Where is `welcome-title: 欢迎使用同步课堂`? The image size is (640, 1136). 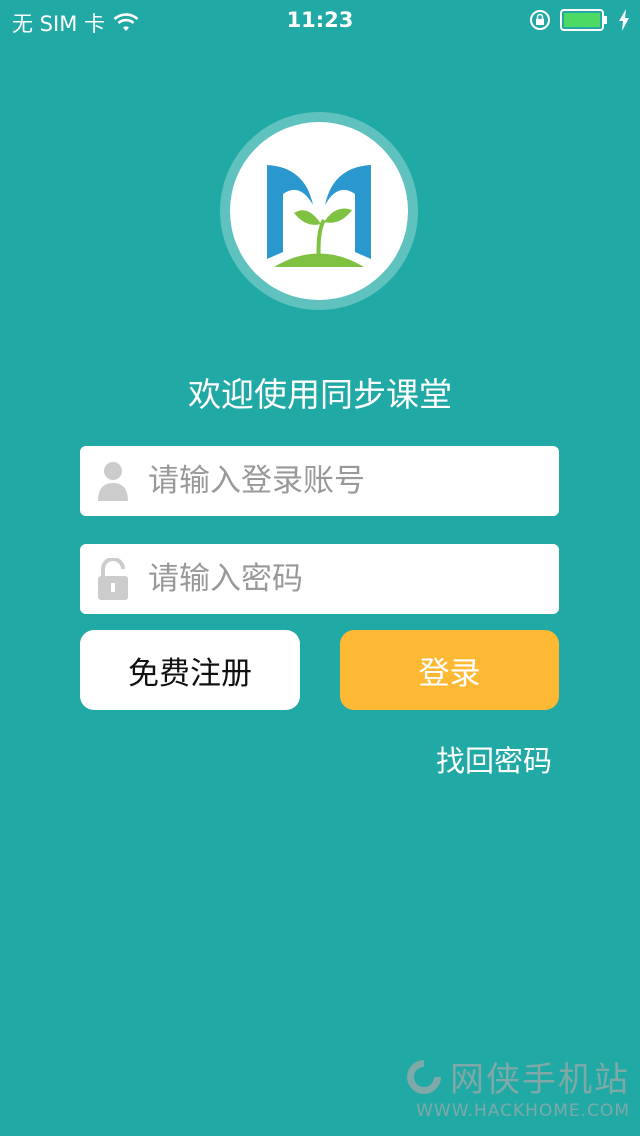 welcome-title: 欢迎使用同步课堂 is located at coordinates (320, 394).